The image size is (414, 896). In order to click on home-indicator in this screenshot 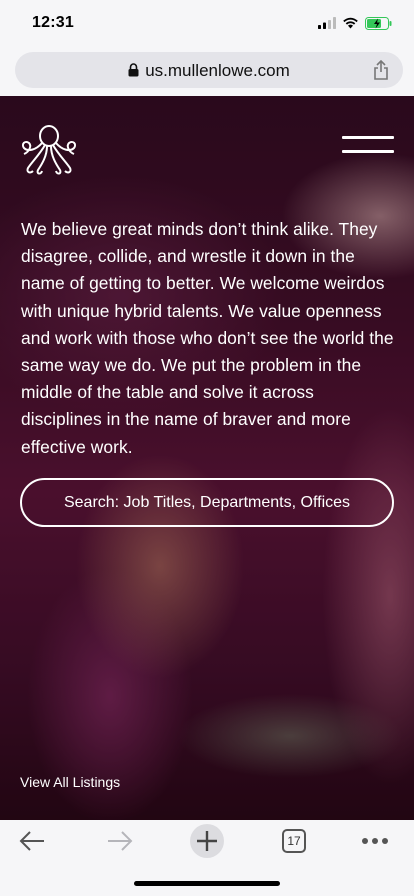, I will do `click(207, 883)`.